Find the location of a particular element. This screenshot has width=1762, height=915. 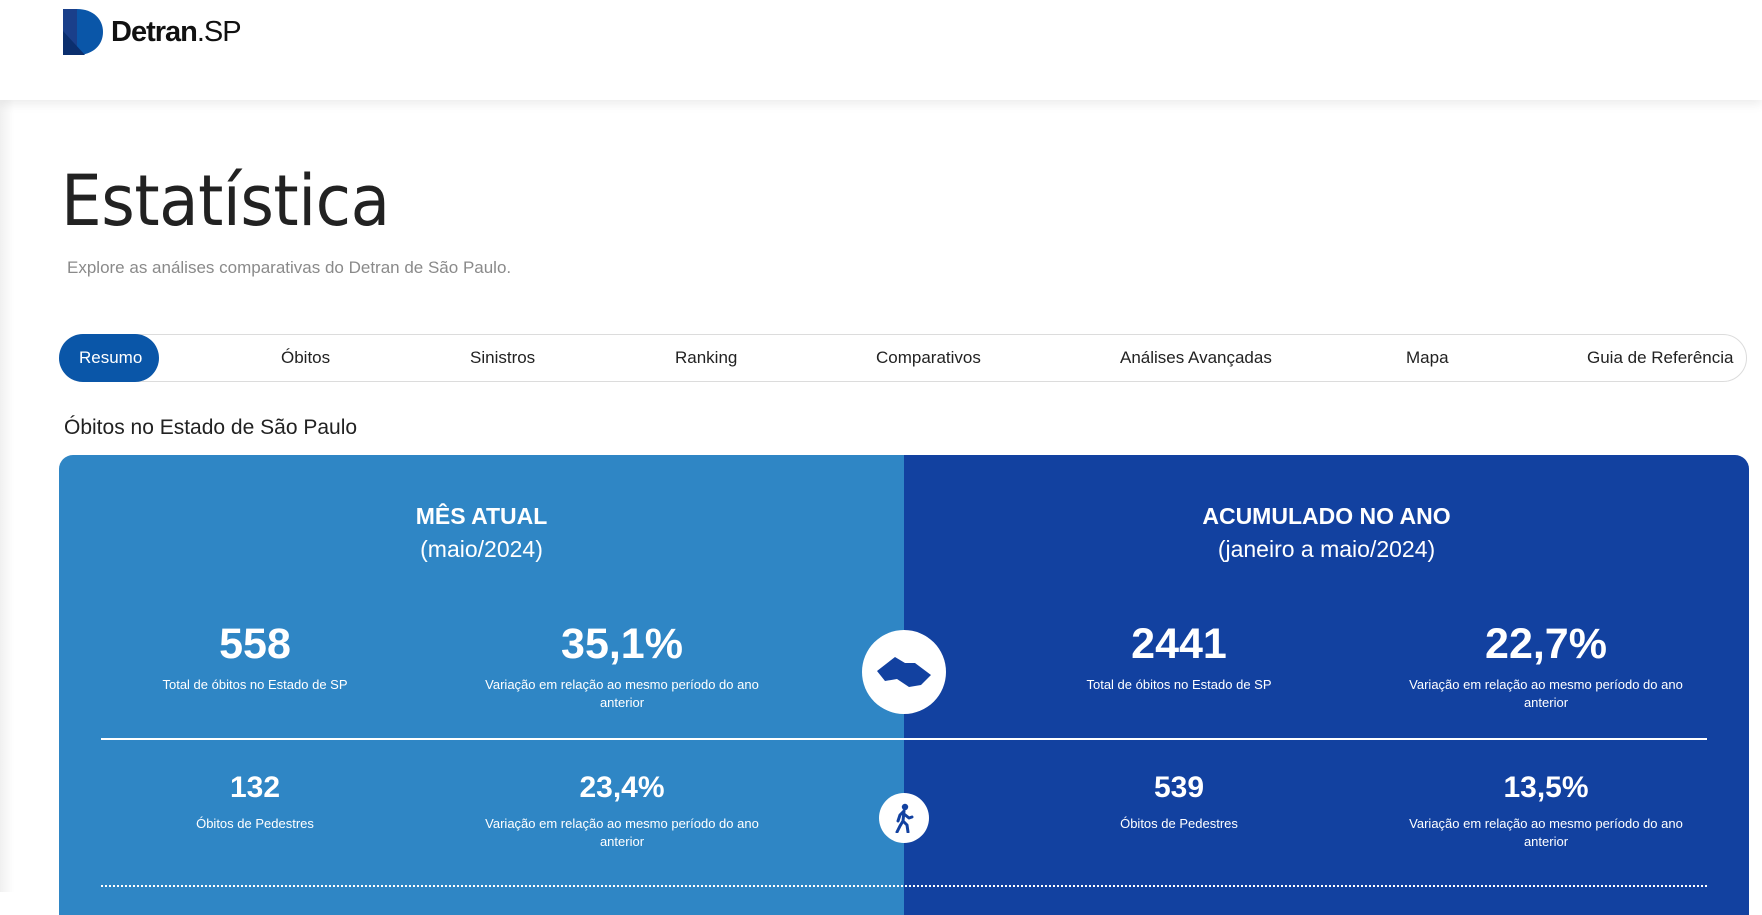

site-header: Detran.SP is located at coordinates (881, 50).